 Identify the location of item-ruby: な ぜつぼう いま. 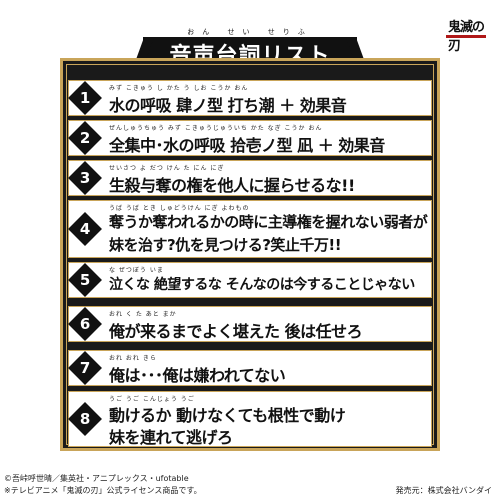
(136, 270).